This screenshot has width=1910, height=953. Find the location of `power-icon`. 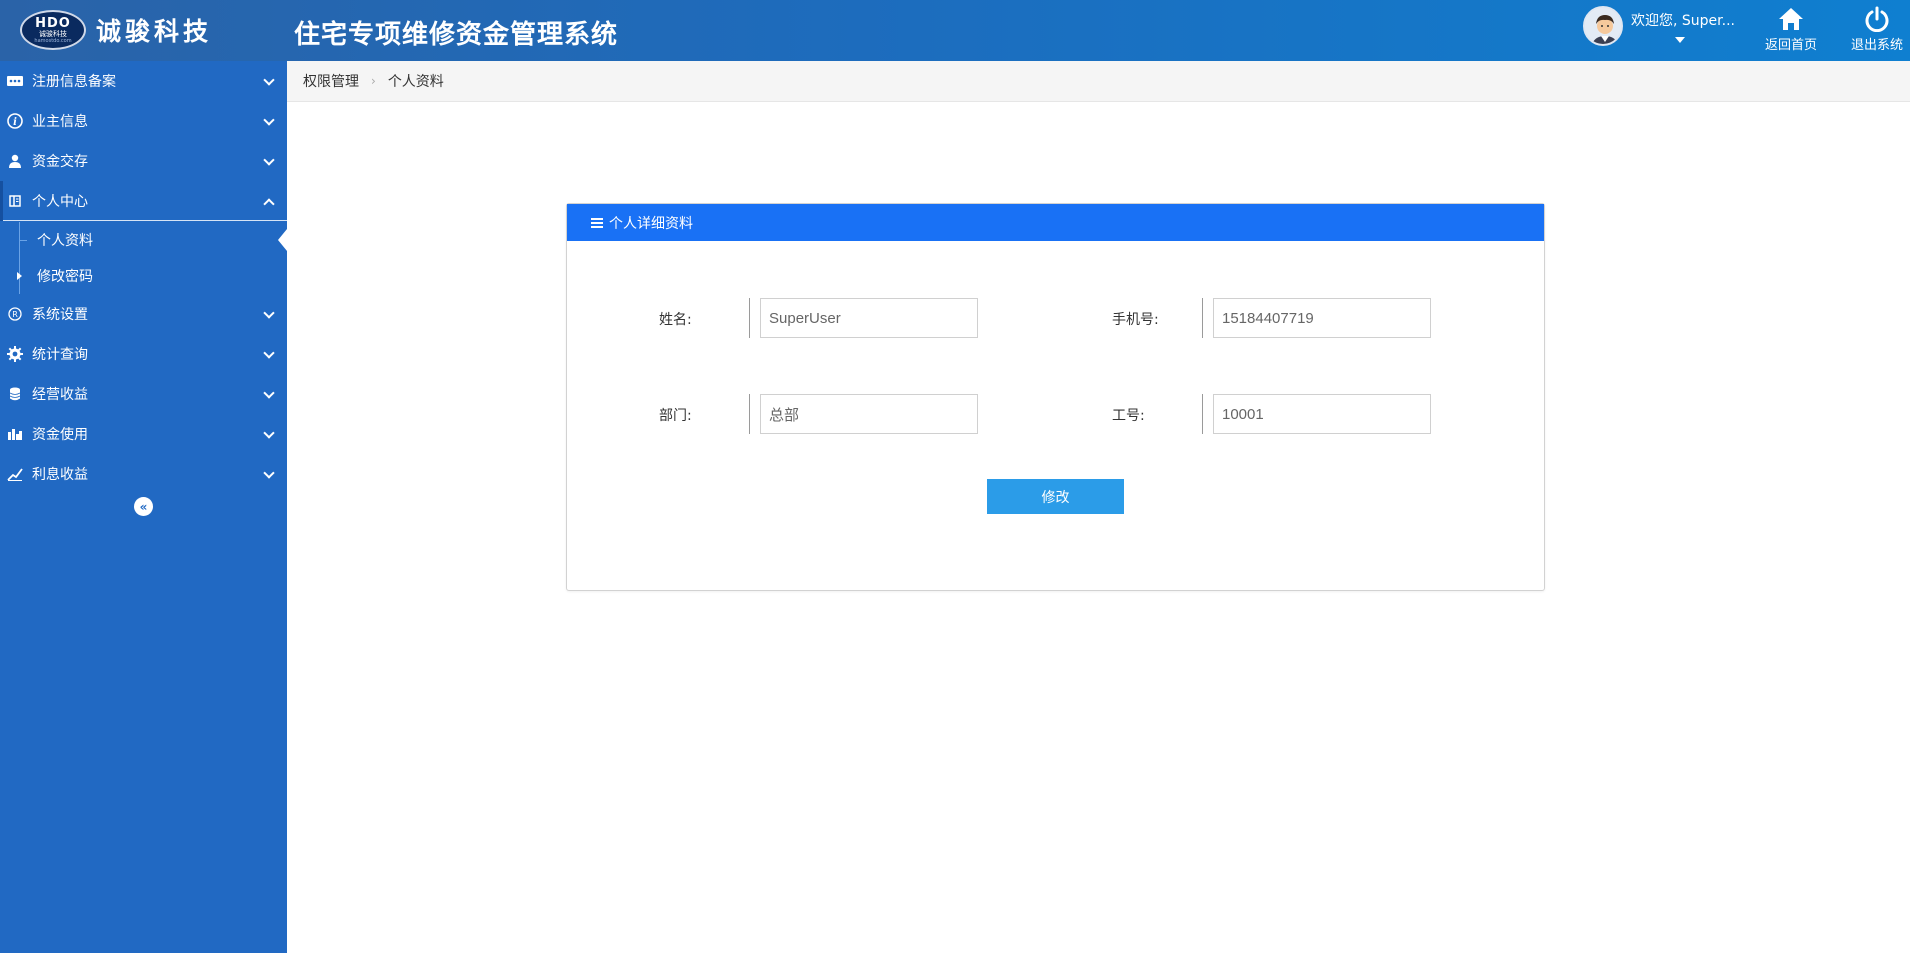

power-icon is located at coordinates (1877, 19).